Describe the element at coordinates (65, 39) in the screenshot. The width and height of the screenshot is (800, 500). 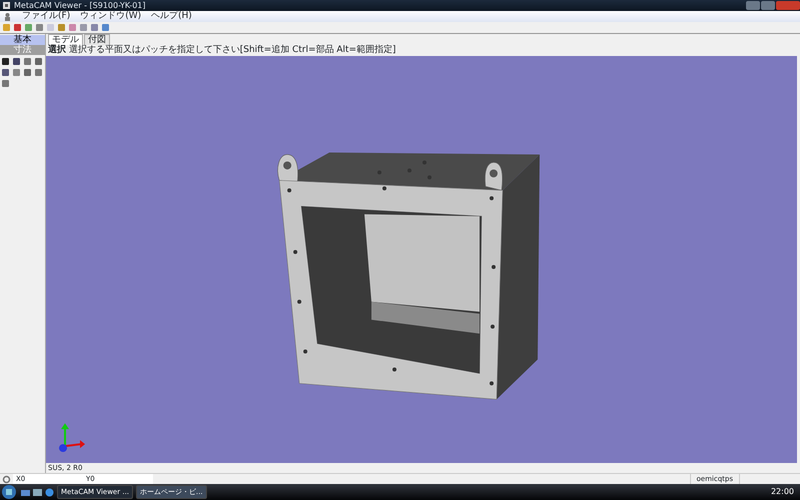
I see `view-tab: モデル` at that location.